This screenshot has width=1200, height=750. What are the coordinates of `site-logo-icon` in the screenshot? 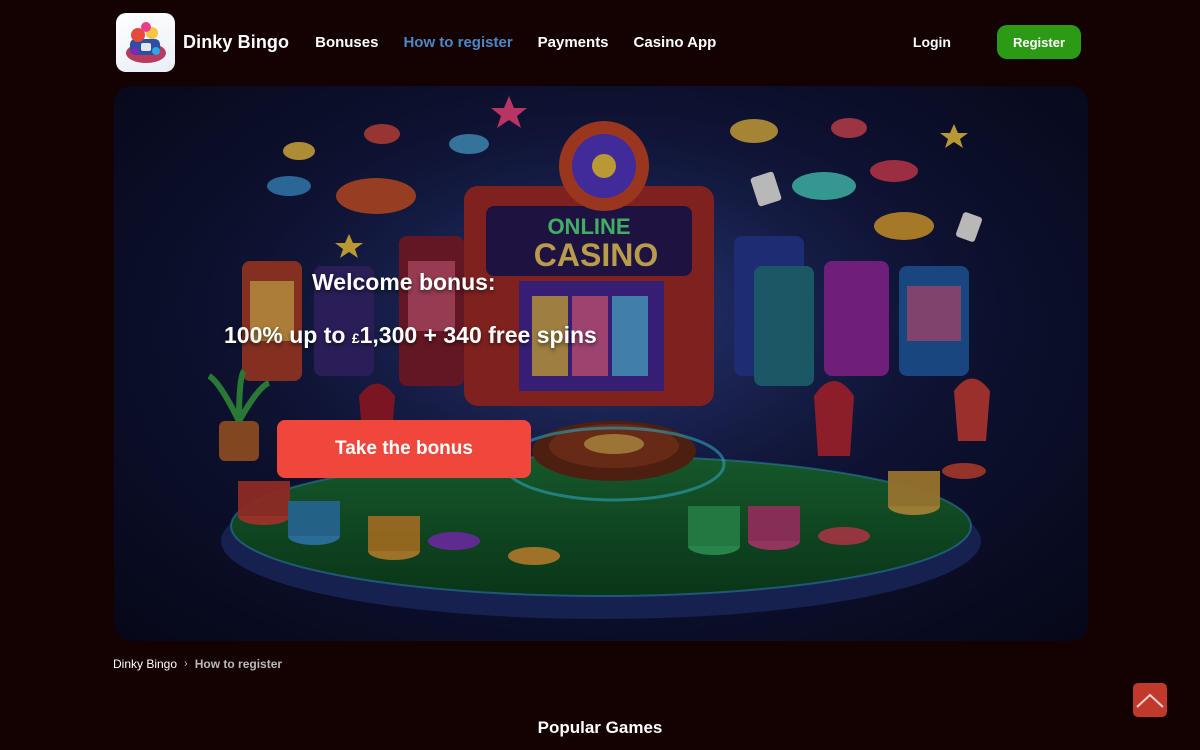 It's located at (145, 42).